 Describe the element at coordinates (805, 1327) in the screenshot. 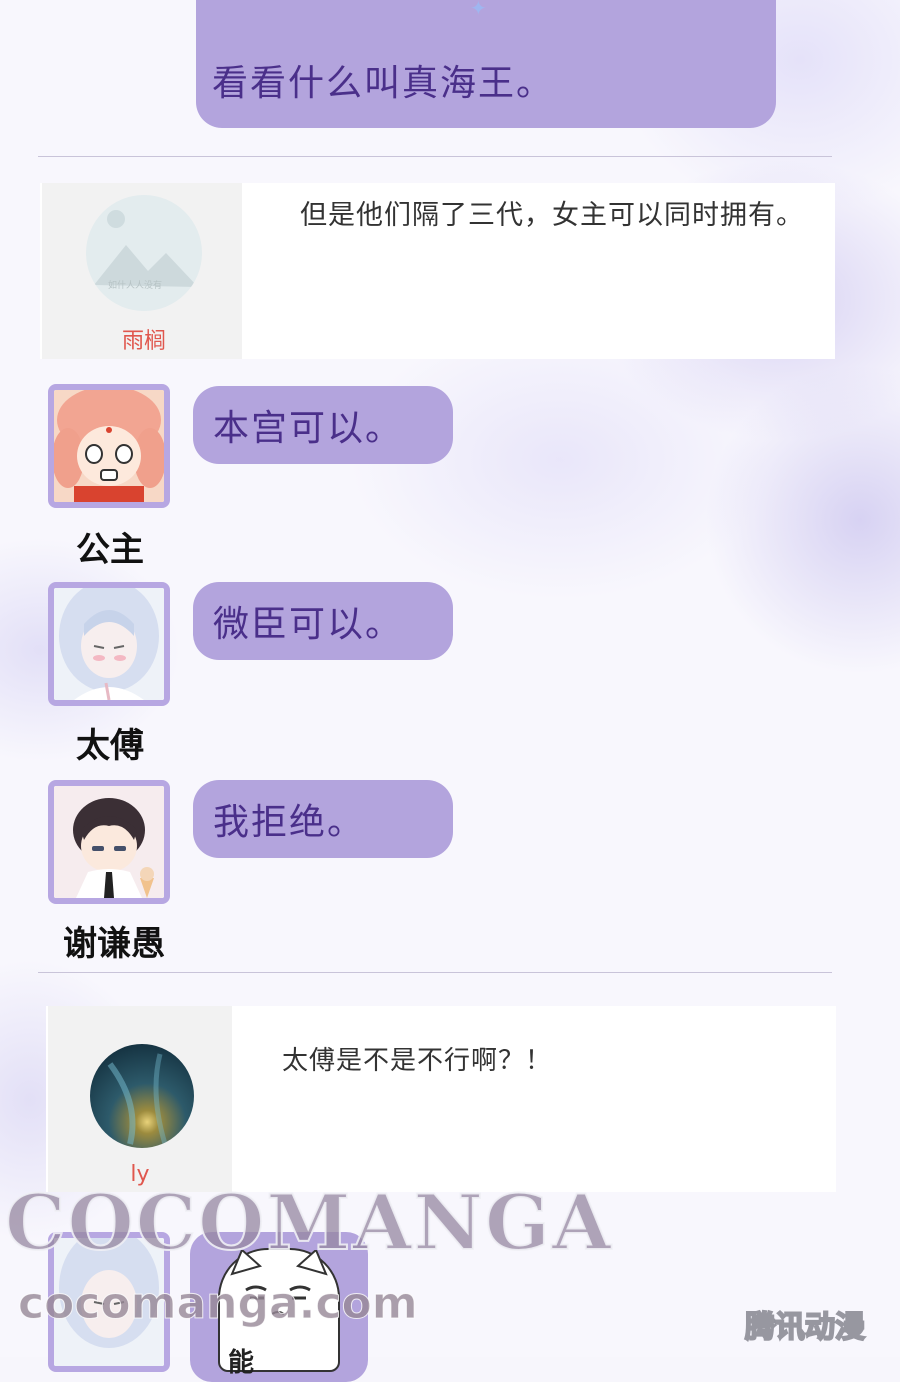

I see `tencent-comic-watermark: 腾讯动漫` at that location.